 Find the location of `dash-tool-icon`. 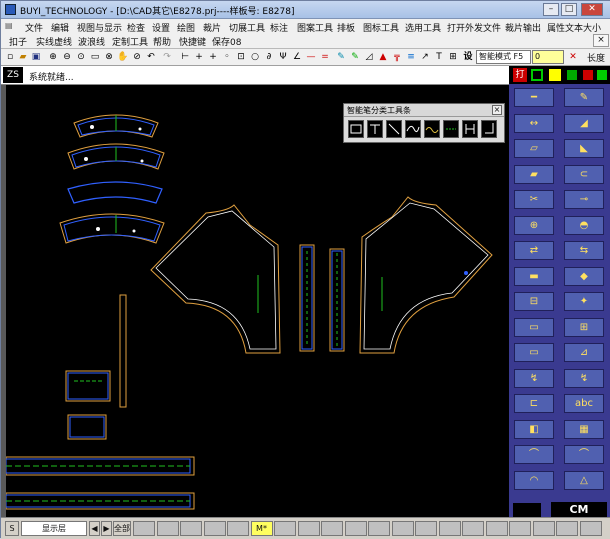

dash-tool-icon is located at coordinates (451, 129).